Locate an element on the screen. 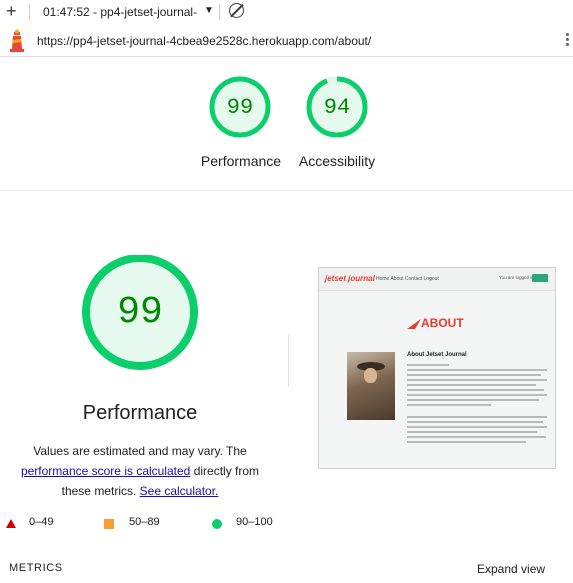 The width and height of the screenshot is (573, 583). description-text: Values are estimated and may vary. The is located at coordinates (140, 451).